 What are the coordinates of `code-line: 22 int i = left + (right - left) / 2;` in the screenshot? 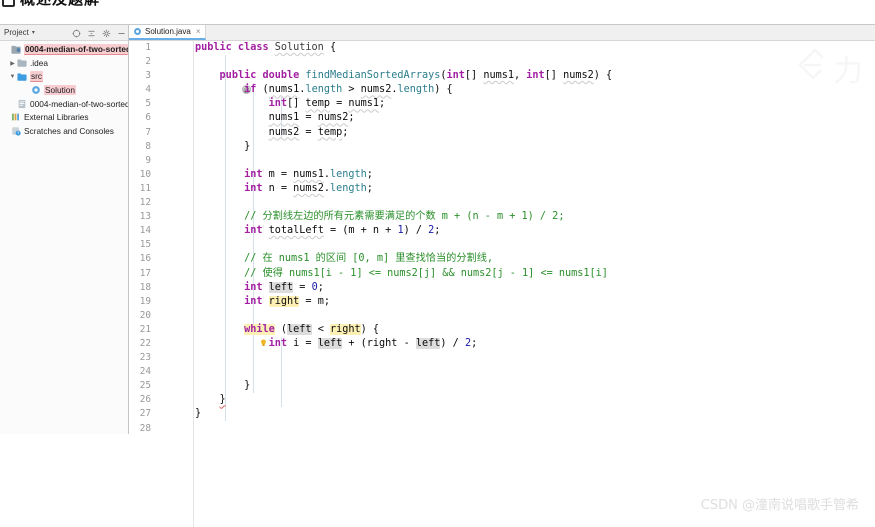 It's located at (502, 344).